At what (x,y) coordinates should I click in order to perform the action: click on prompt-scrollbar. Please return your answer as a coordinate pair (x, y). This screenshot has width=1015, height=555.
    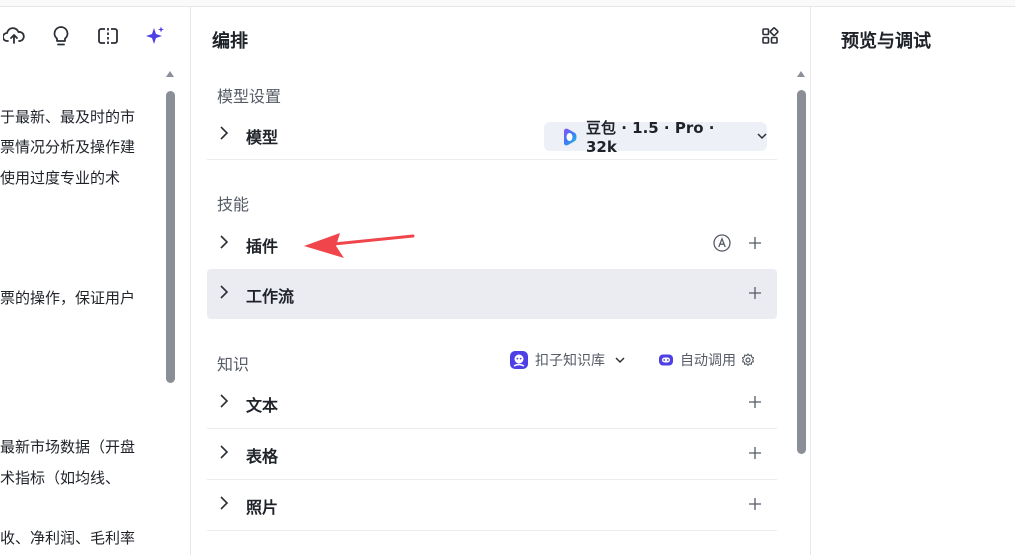
    Looking at the image, I should click on (170, 312).